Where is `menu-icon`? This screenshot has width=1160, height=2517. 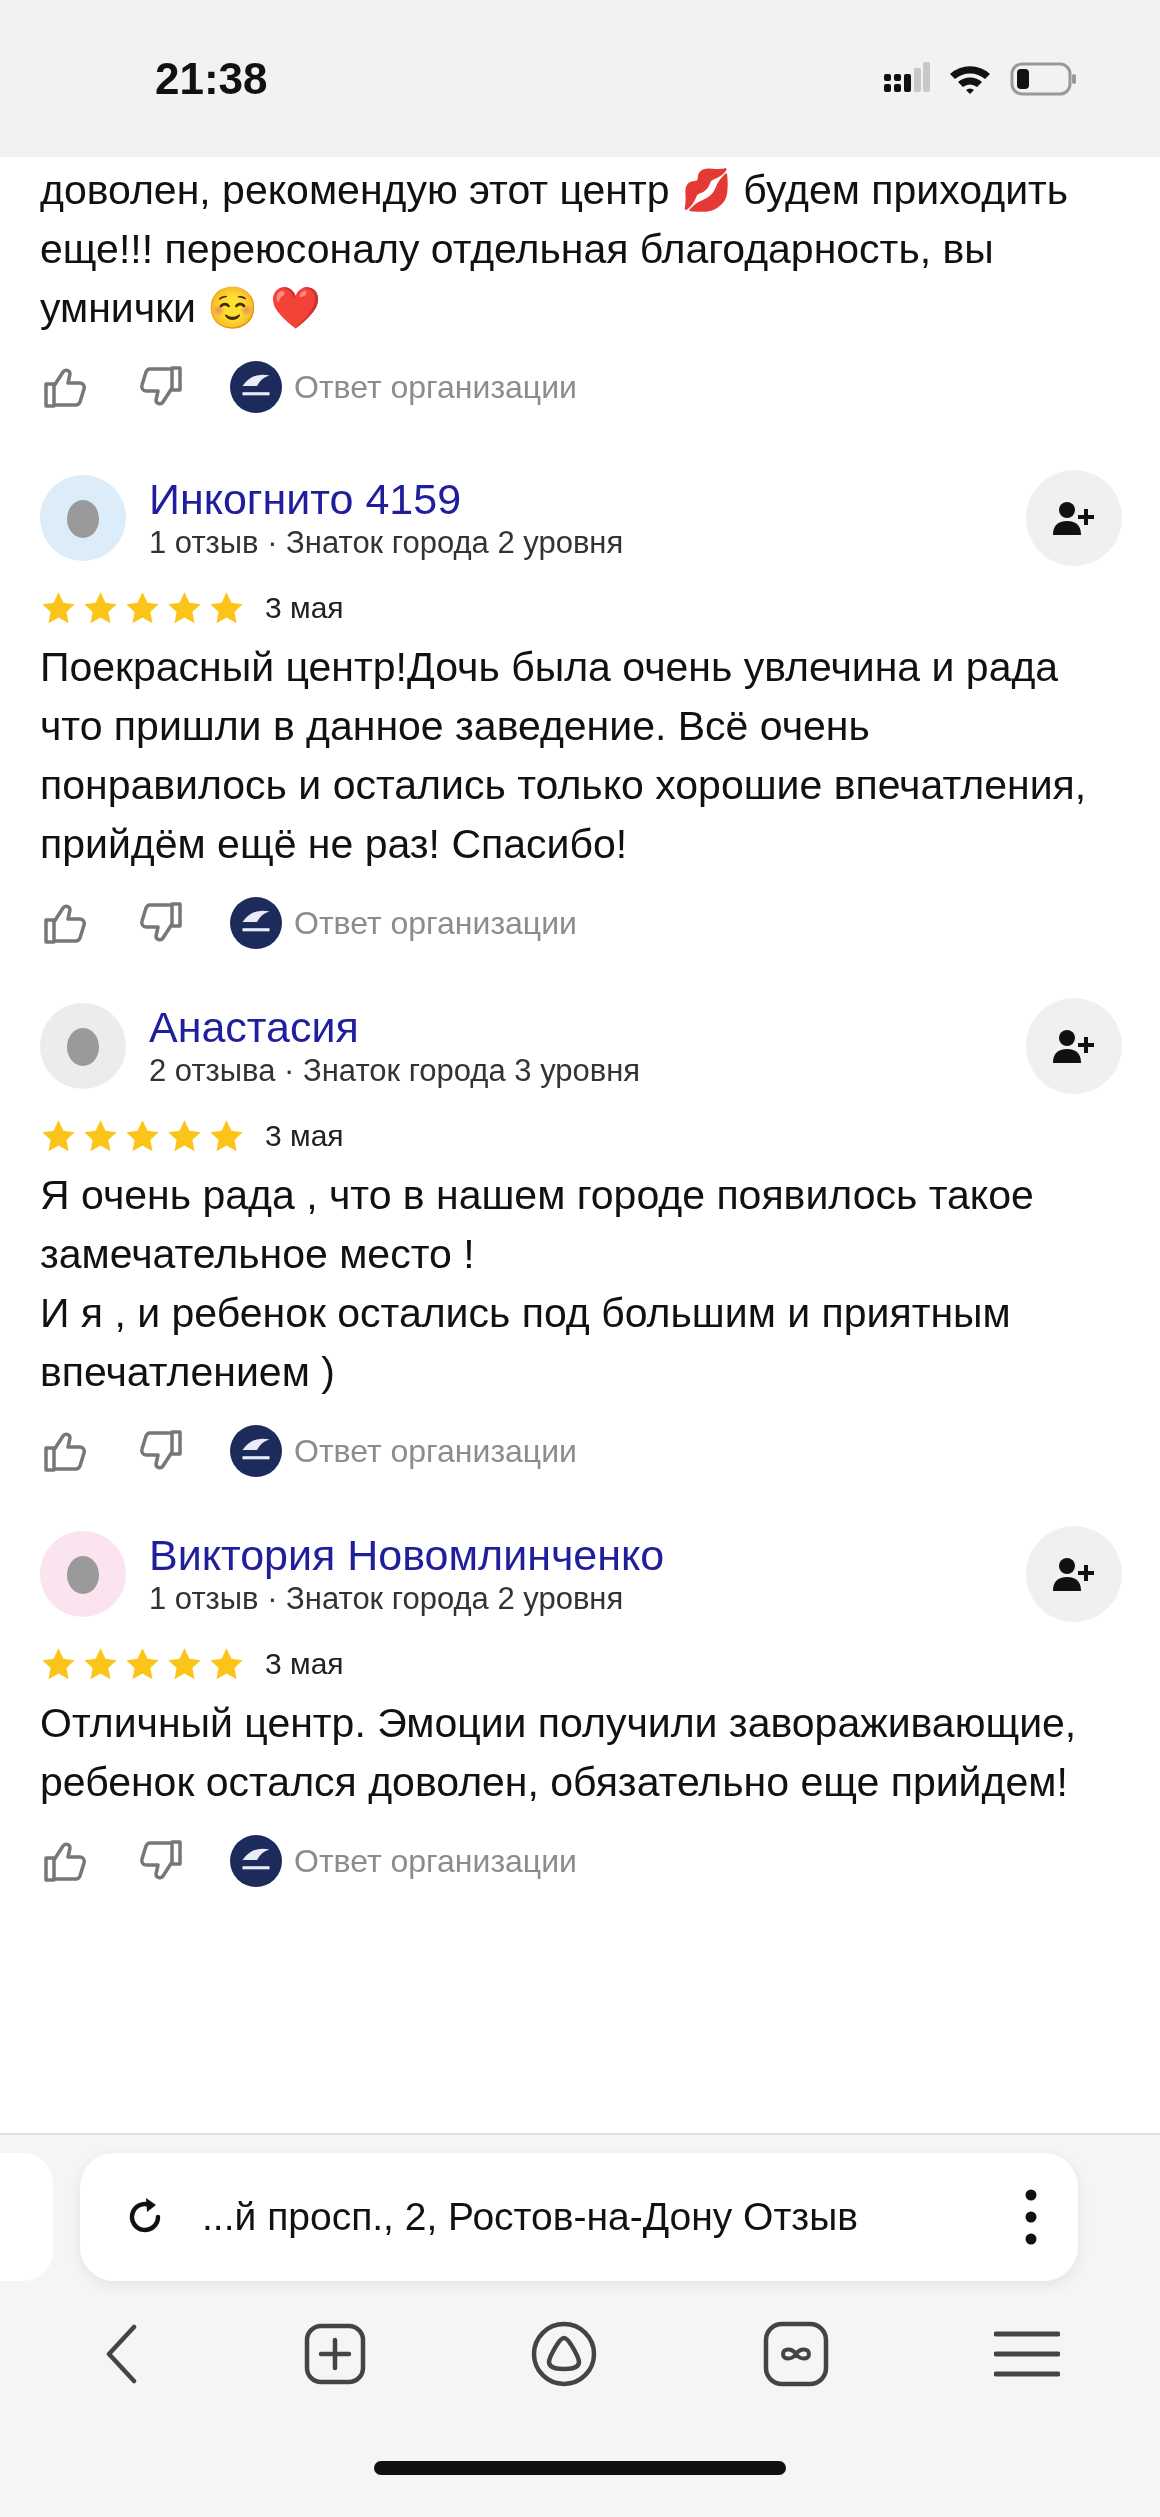
menu-icon is located at coordinates (1027, 2354).